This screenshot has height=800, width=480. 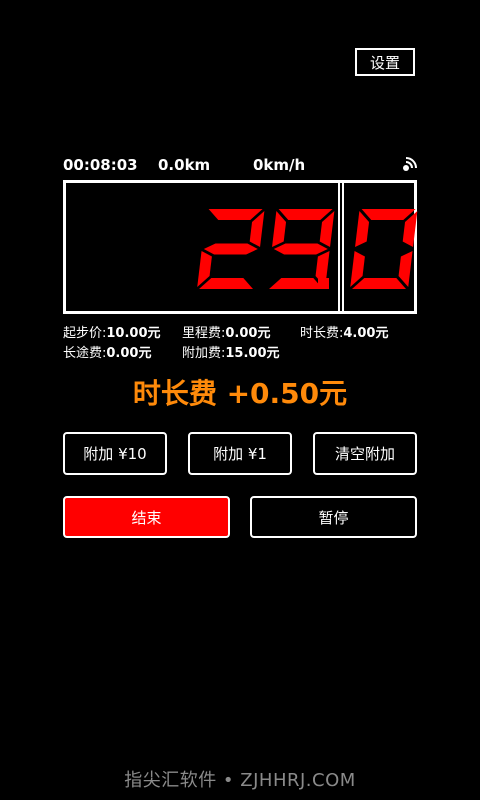 What do you see at coordinates (323, 283) in the screenshot?
I see `fare-decimal-point` at bounding box center [323, 283].